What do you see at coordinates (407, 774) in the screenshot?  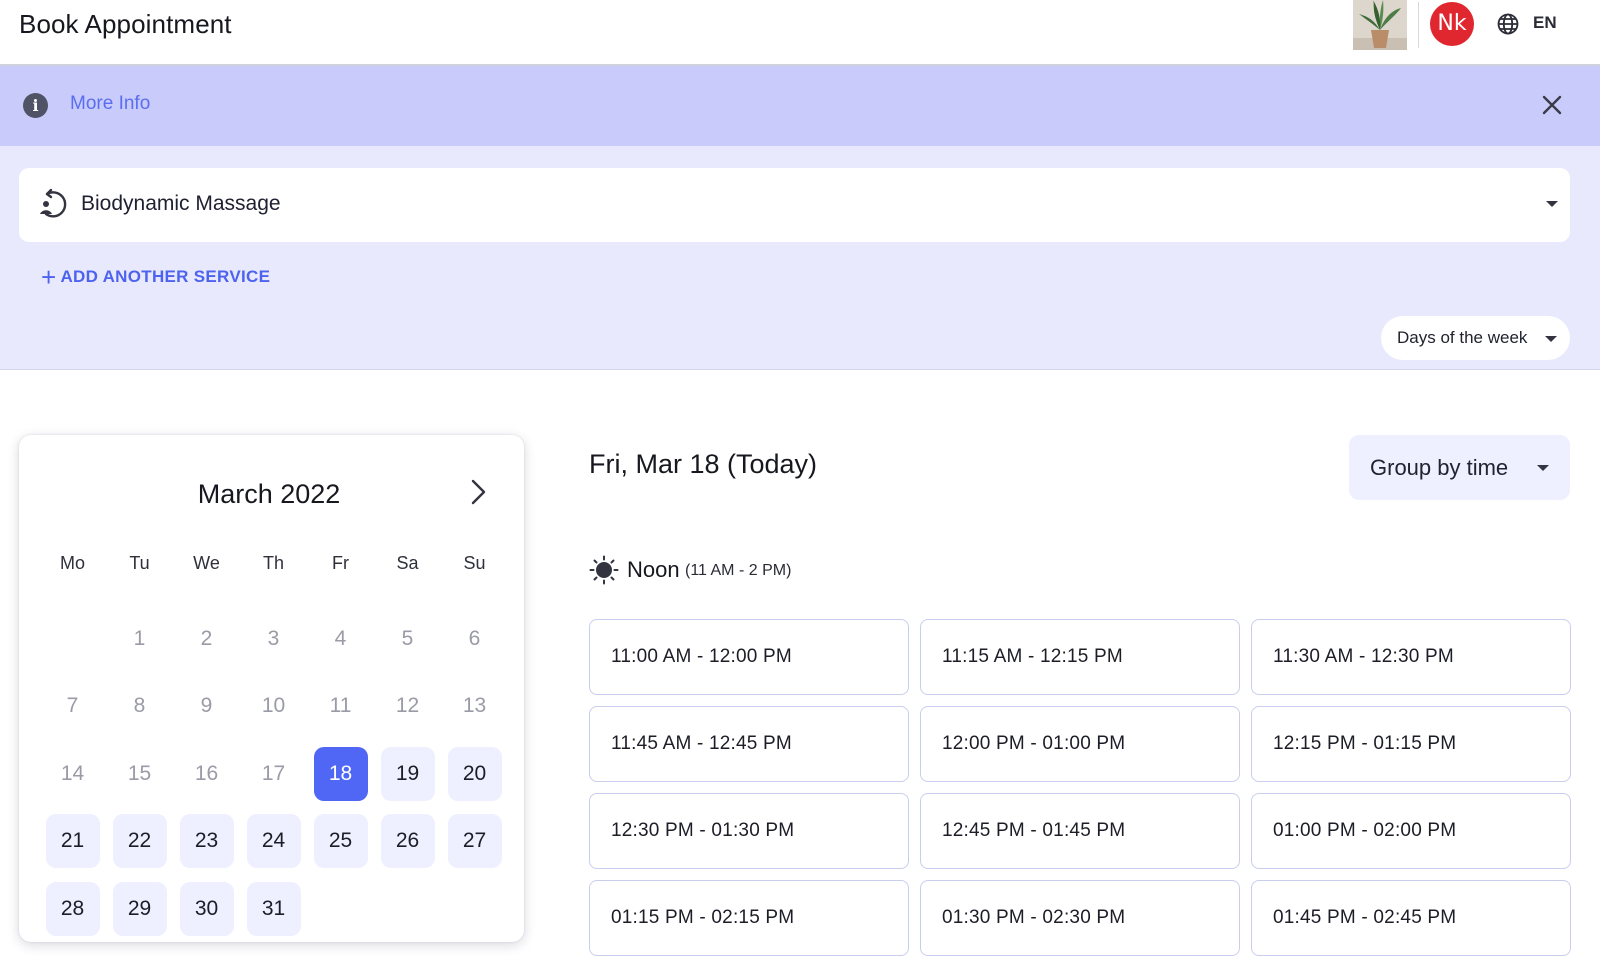 I see `calendar-day: 19` at bounding box center [407, 774].